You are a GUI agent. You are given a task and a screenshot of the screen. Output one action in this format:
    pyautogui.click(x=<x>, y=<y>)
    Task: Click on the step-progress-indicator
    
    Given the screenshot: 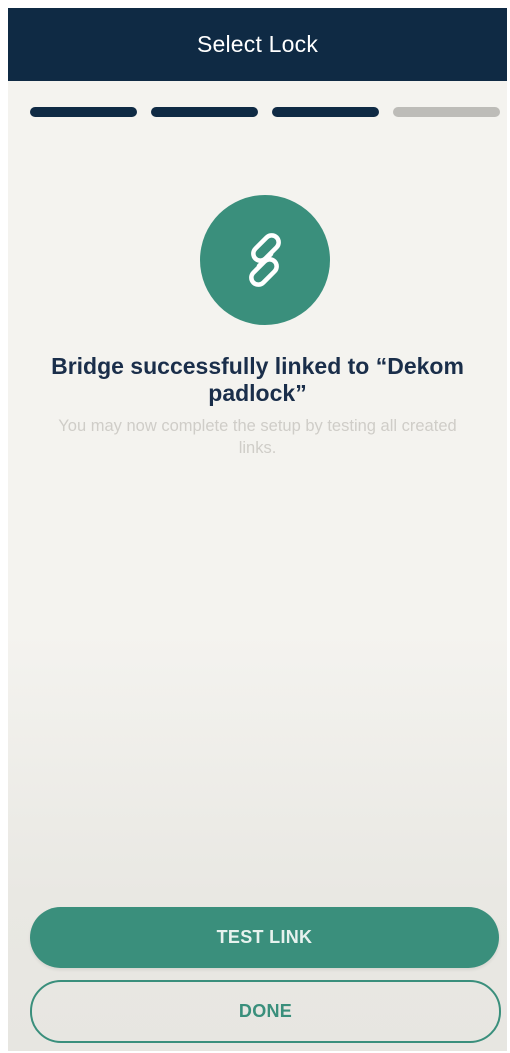 What is the action you would take?
    pyautogui.click(x=265, y=112)
    